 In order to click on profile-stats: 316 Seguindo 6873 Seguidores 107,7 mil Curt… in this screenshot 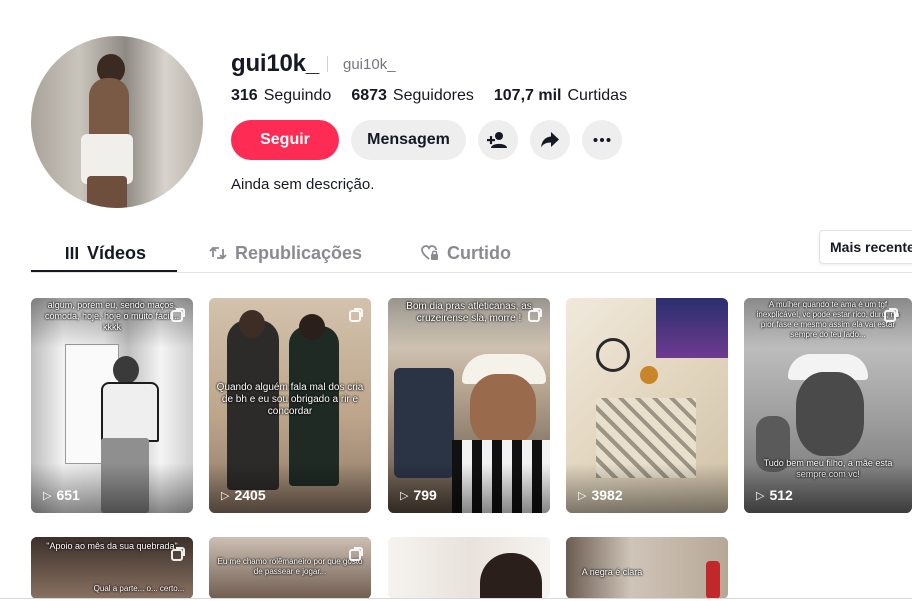, I will do `click(429, 96)`.